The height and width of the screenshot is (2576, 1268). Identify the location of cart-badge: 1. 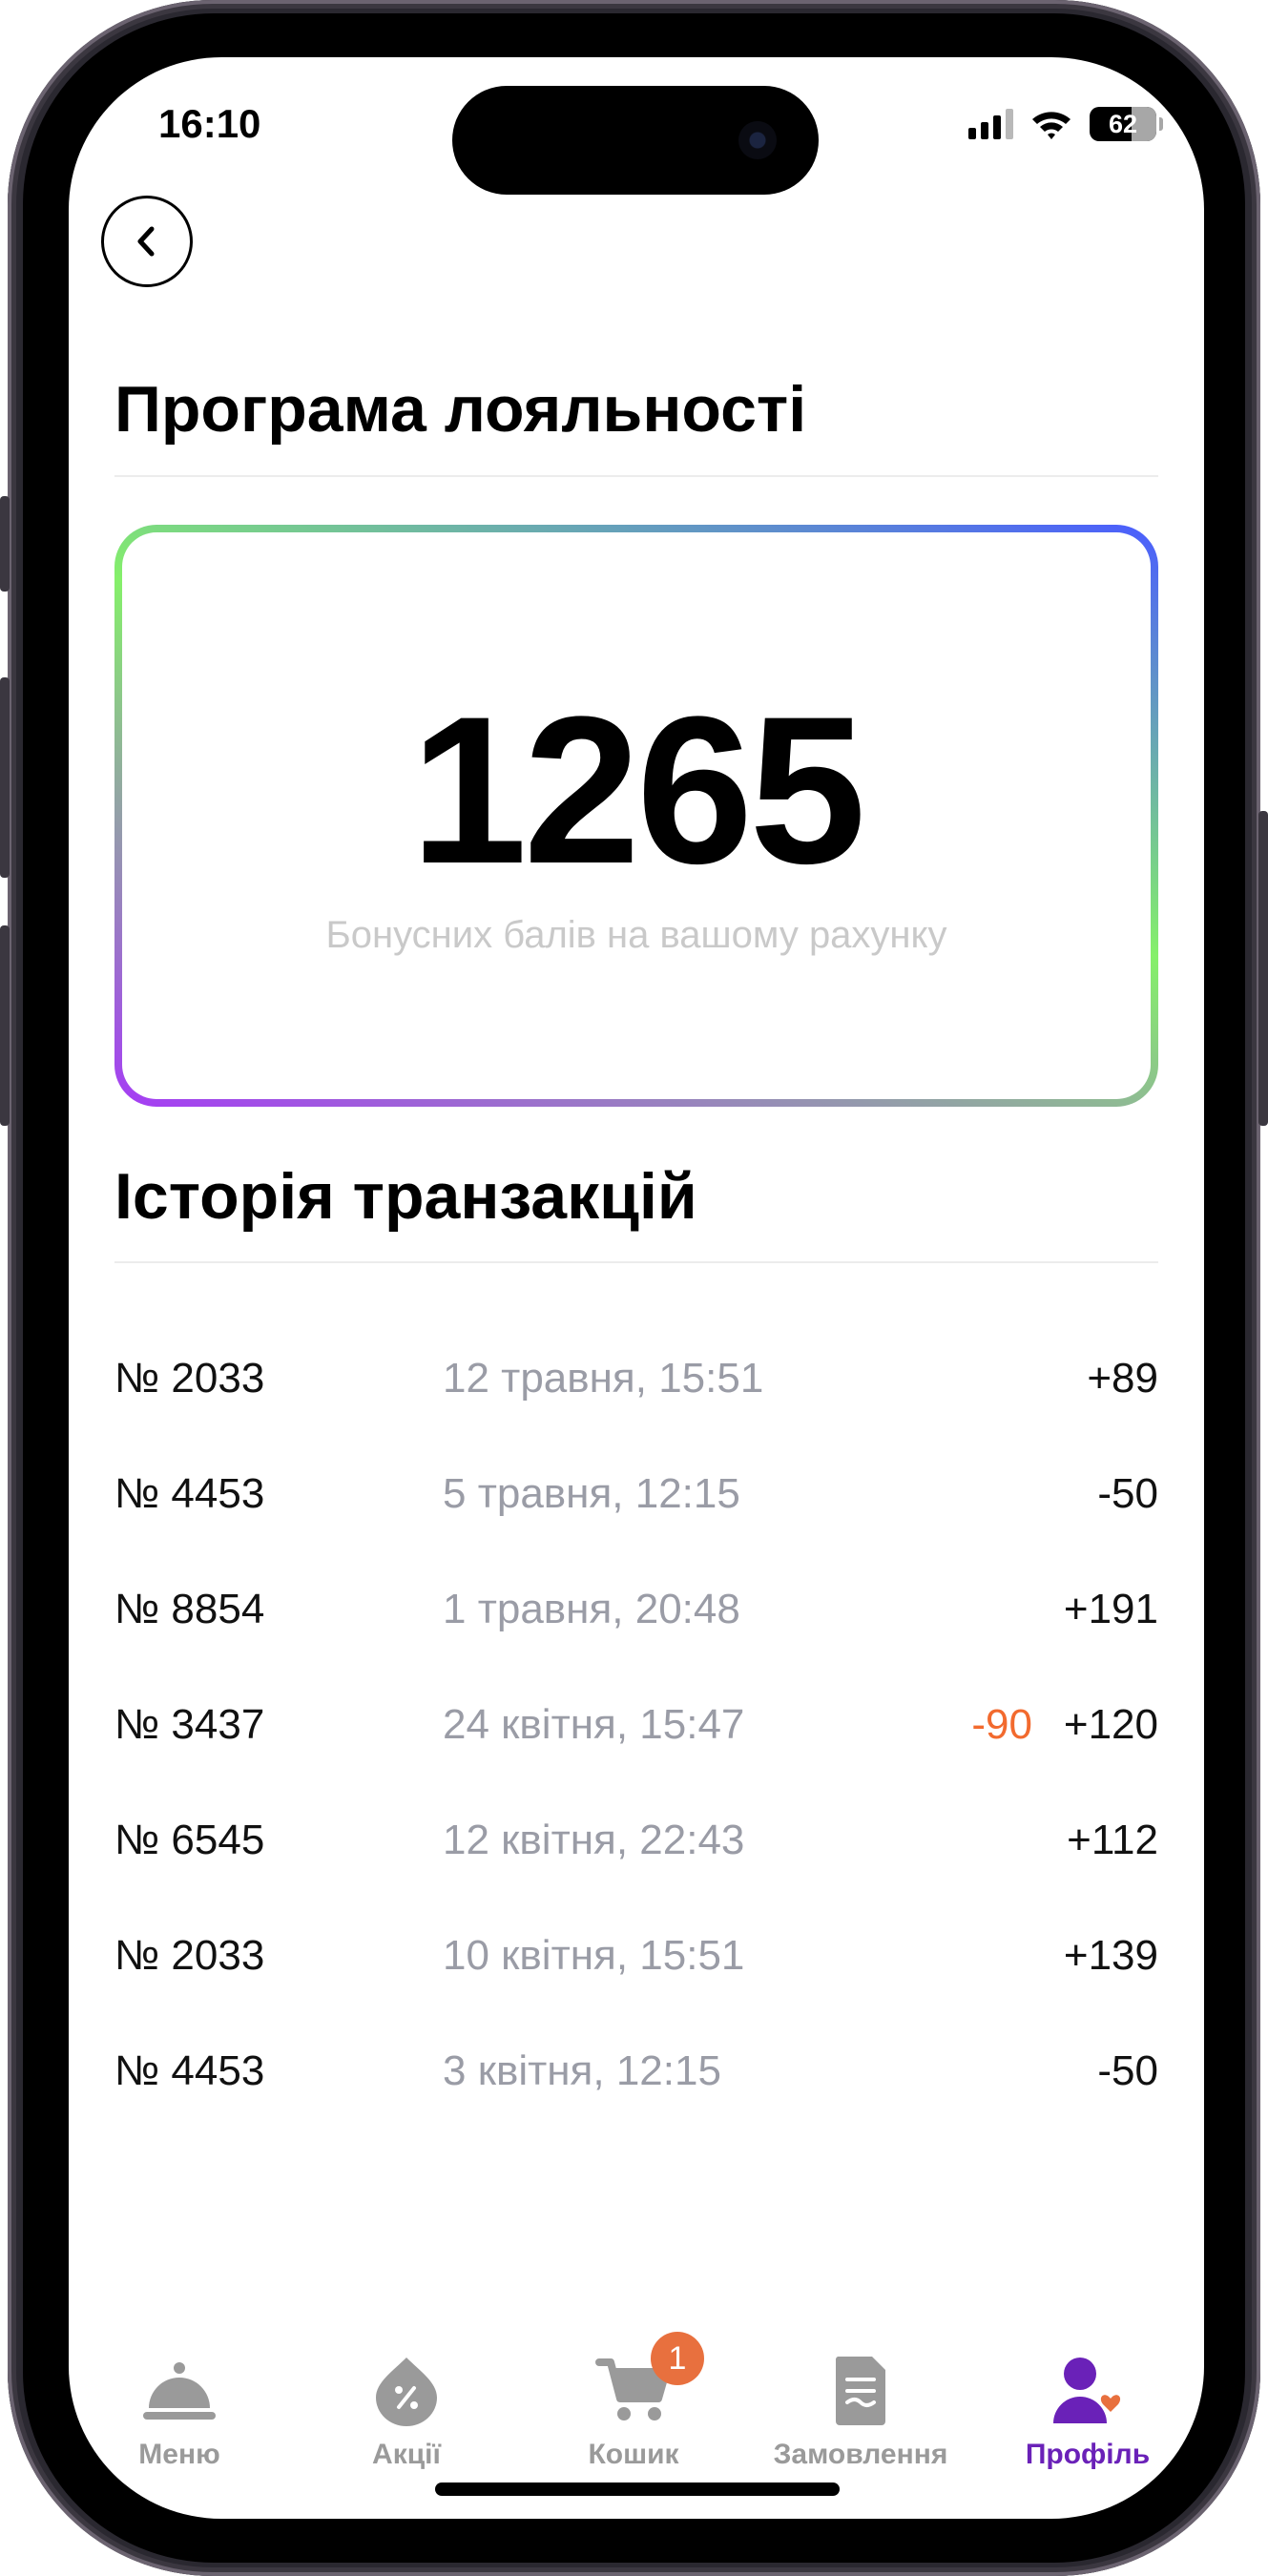
(677, 2358).